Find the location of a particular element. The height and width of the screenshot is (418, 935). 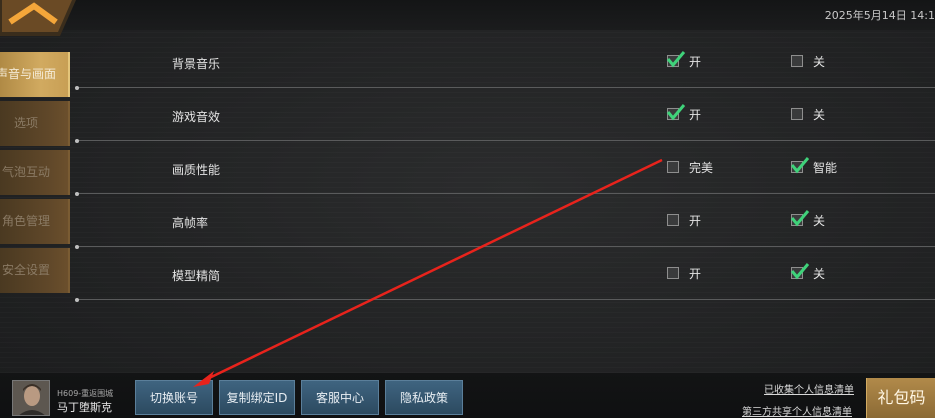

arrow-head-icon is located at coordinates (203, 379).